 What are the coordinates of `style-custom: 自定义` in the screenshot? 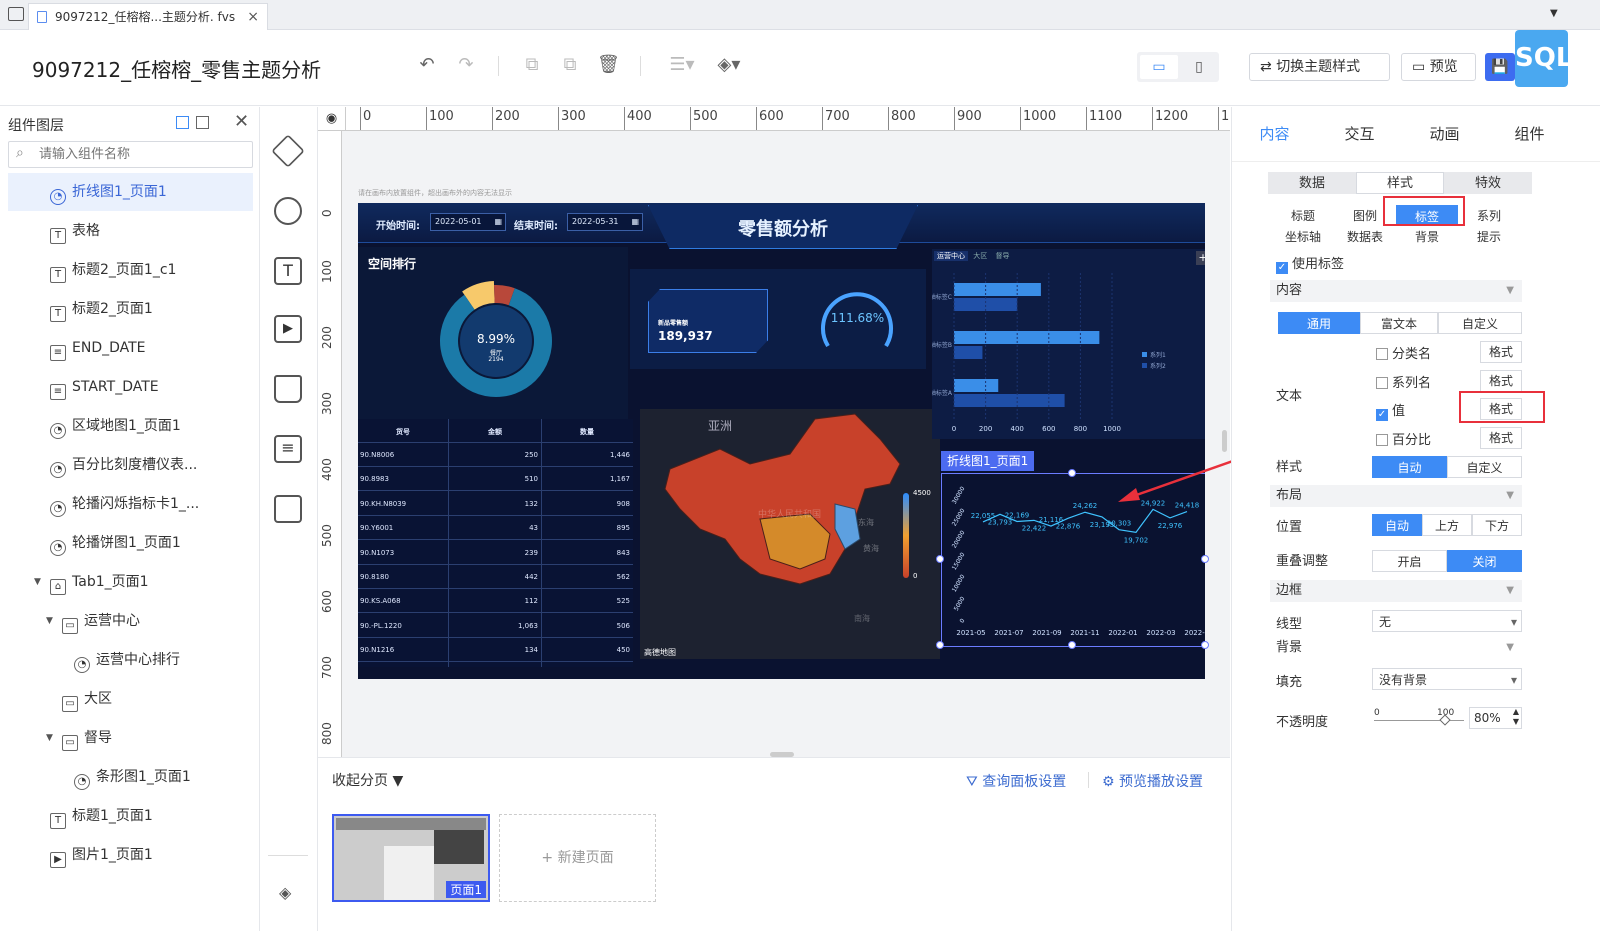 It's located at (1484, 467).